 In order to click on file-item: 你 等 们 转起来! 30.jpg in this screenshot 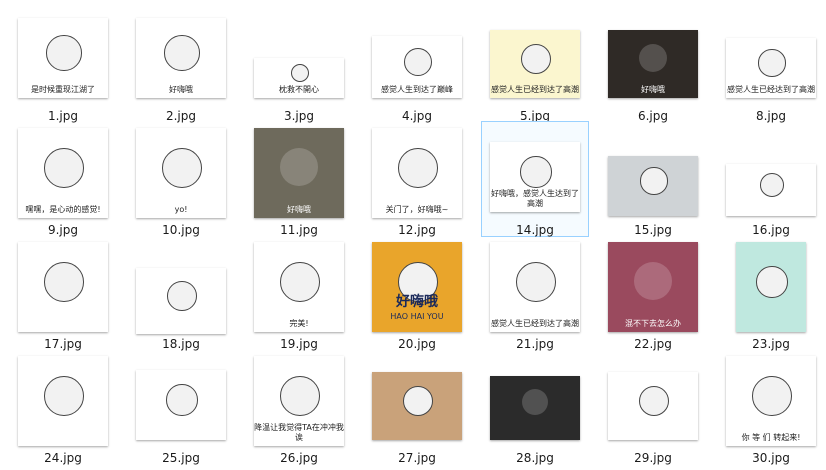, I will do `click(771, 407)`.